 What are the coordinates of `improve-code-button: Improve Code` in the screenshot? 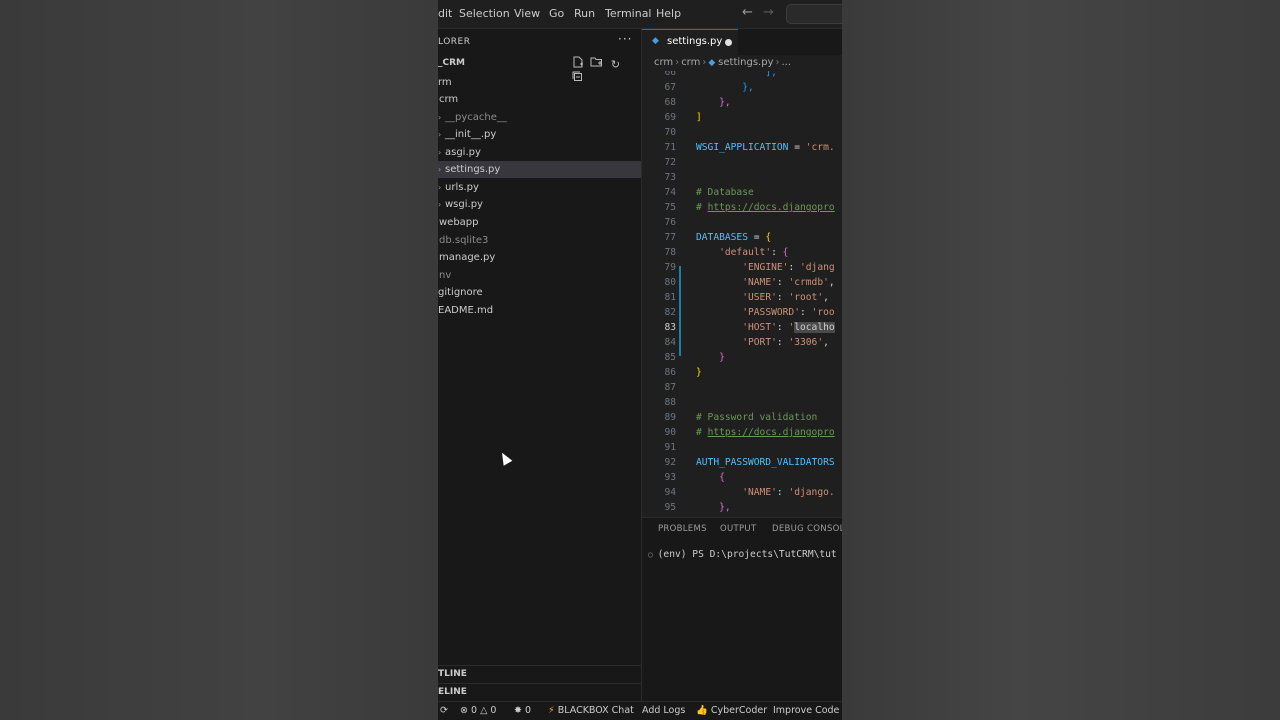 It's located at (806, 710).